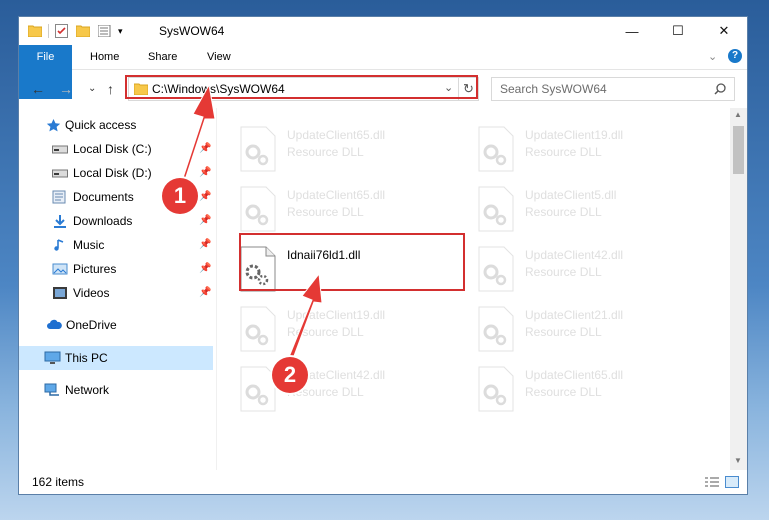 The image size is (769, 520). What do you see at coordinates (91, 293) in the screenshot?
I see `sidebar-item-label: Videos` at bounding box center [91, 293].